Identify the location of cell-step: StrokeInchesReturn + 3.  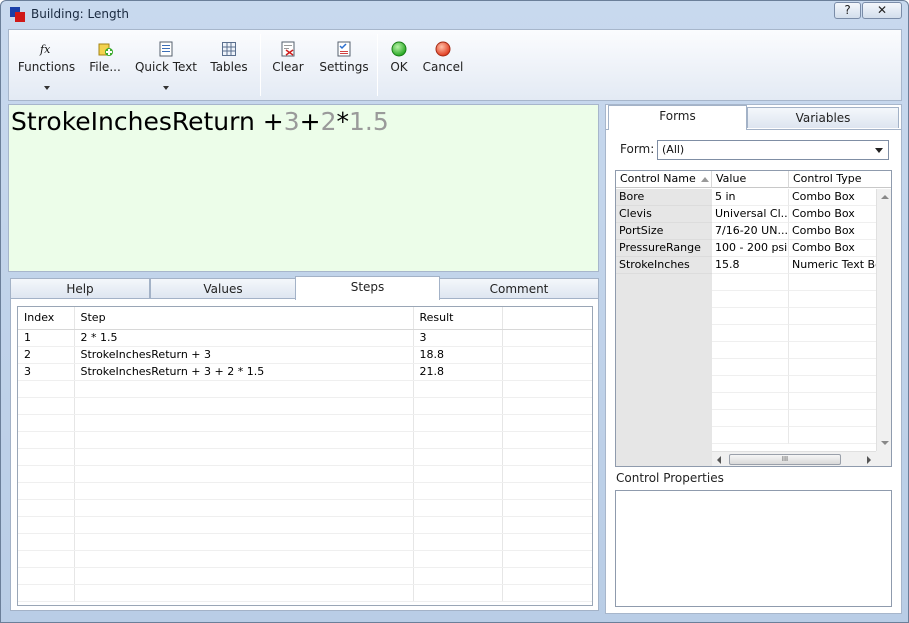
(244, 355).